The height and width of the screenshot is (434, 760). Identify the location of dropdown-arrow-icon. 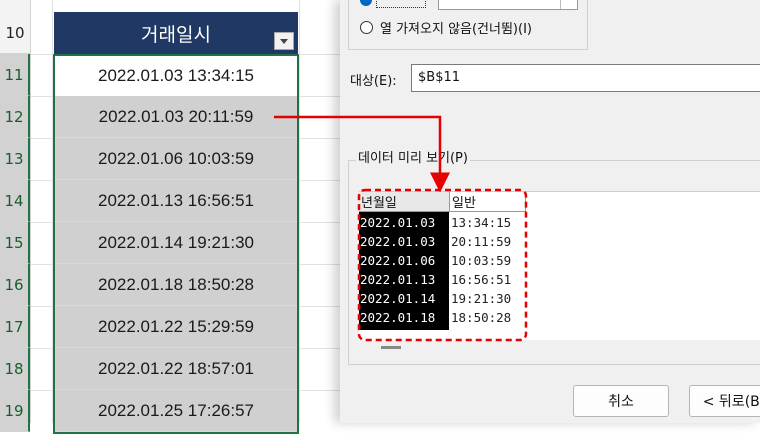
(568, 4).